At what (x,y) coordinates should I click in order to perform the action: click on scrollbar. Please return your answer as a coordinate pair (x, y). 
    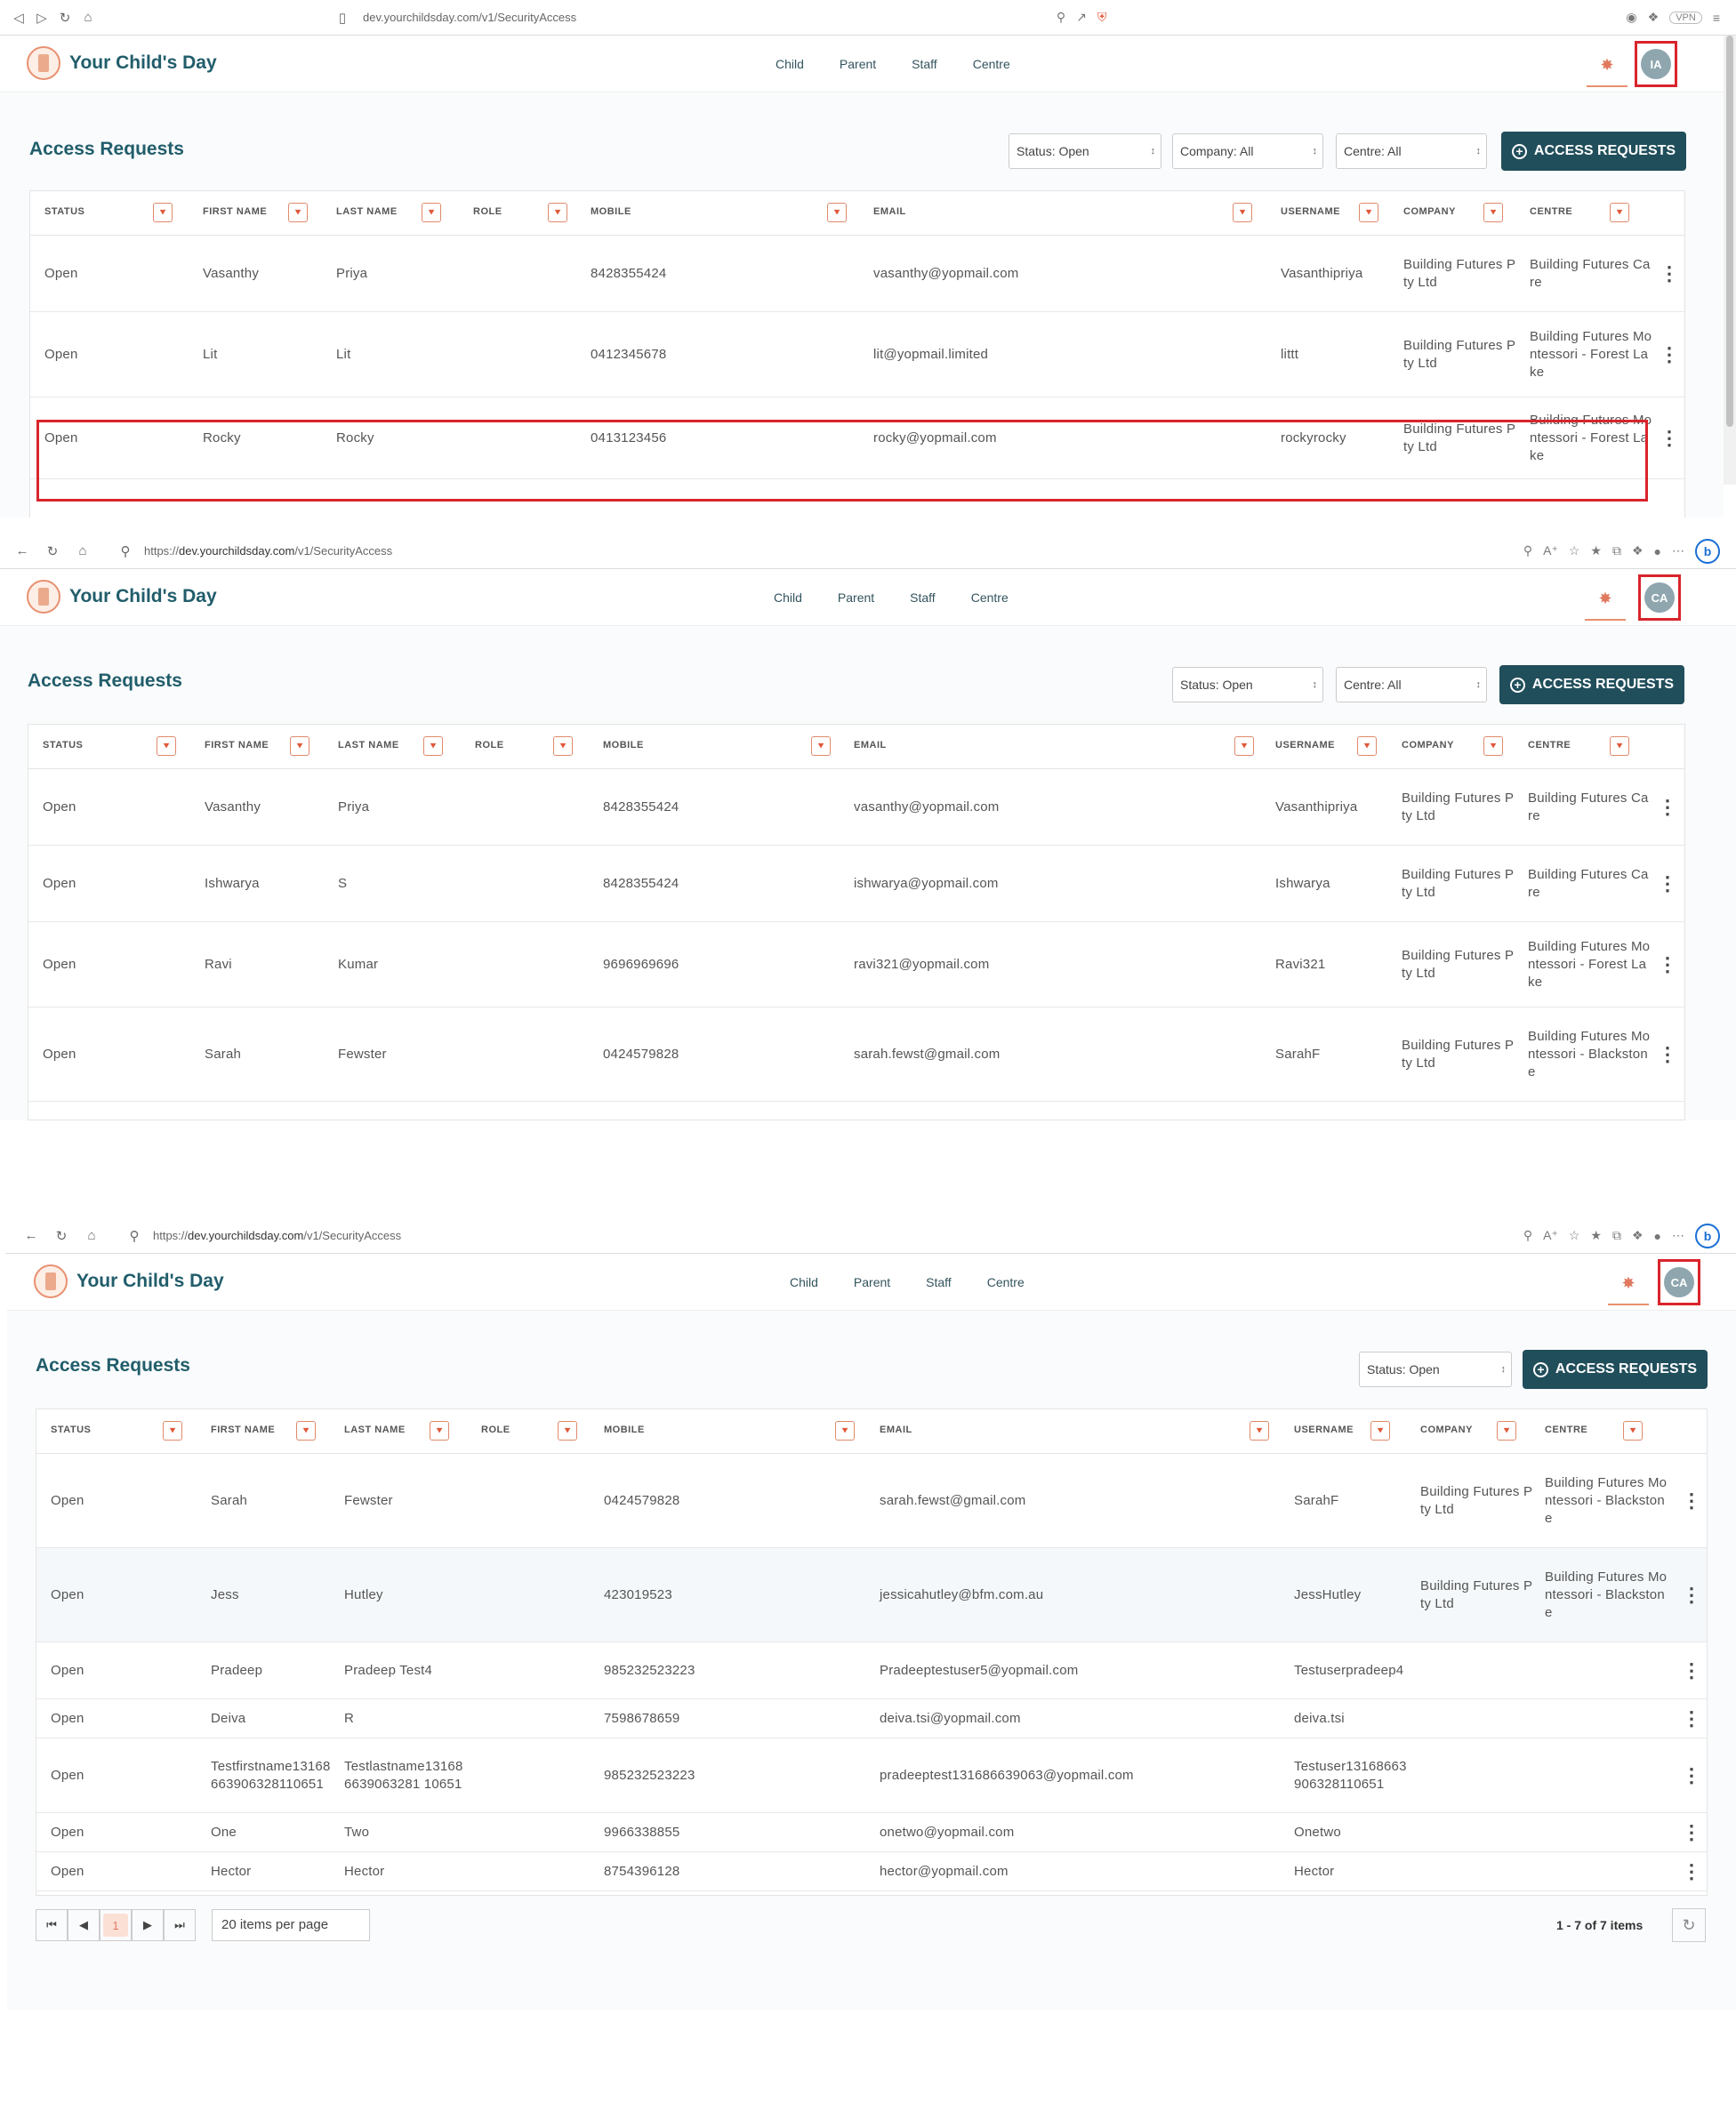
    Looking at the image, I should click on (1730, 261).